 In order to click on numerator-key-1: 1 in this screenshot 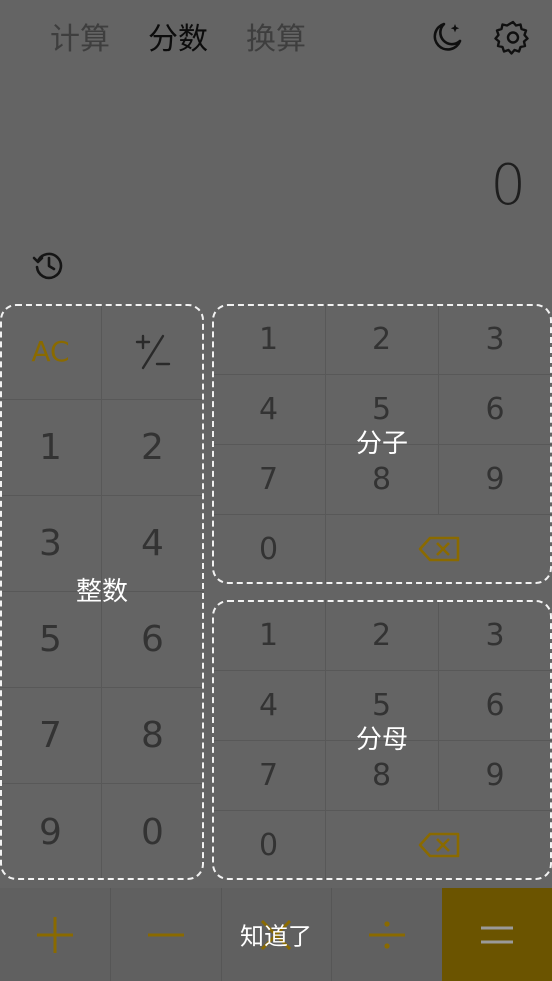, I will do `click(268, 339)`.